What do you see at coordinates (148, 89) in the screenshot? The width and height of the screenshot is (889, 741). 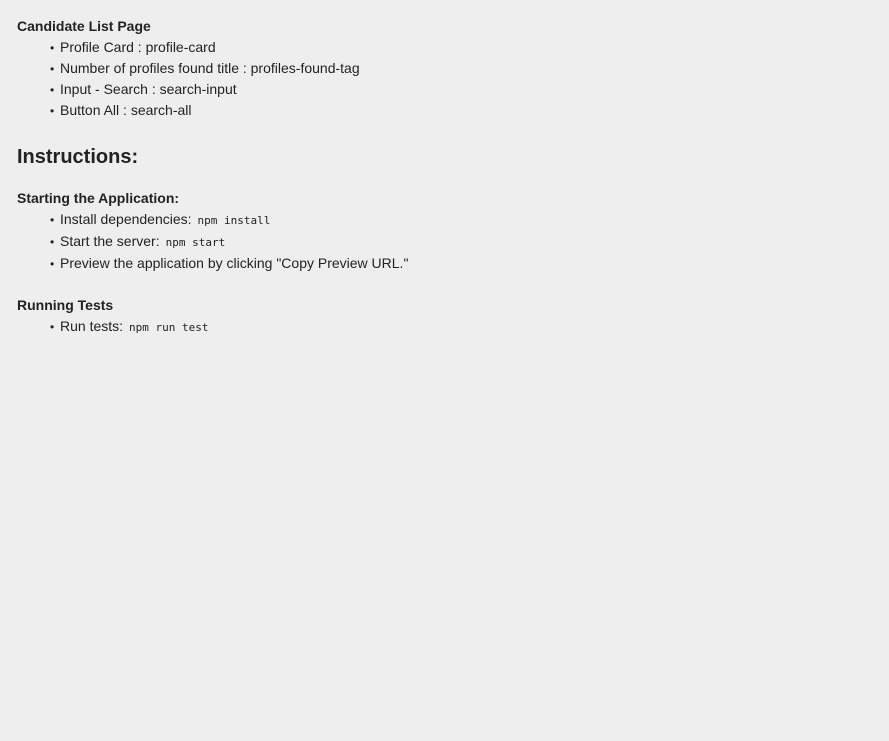 I see `list-item-text: Input - Search : search-input` at bounding box center [148, 89].